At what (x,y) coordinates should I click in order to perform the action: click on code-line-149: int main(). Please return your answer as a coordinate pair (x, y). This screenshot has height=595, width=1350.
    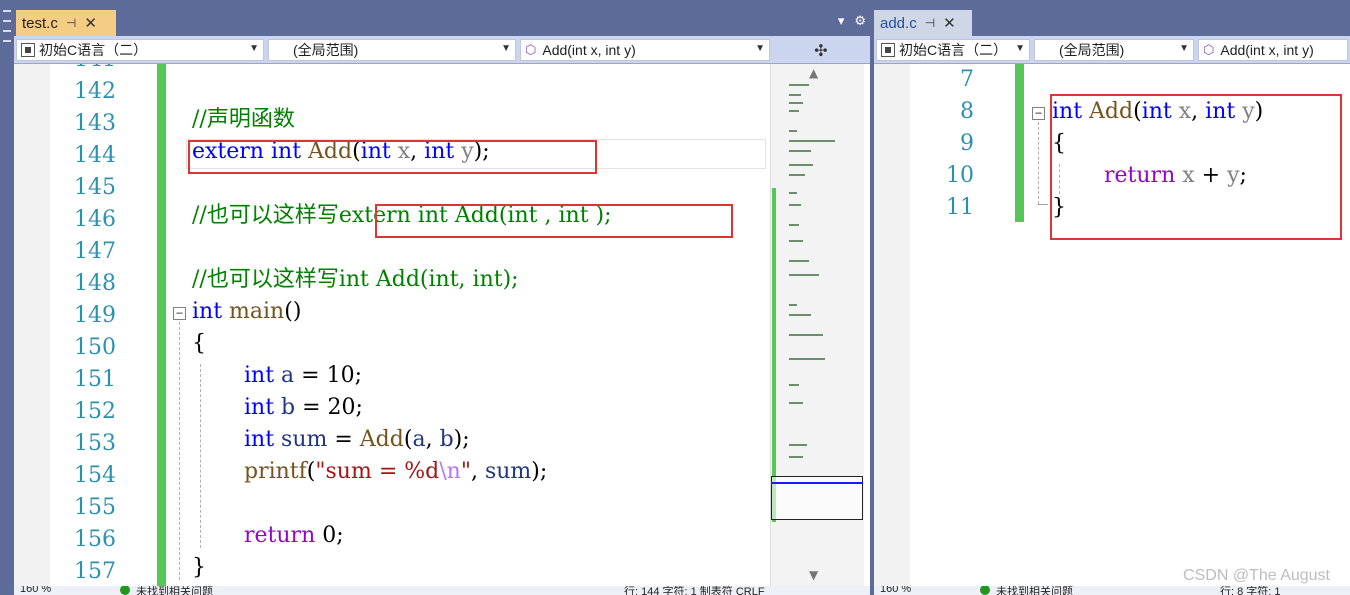
    Looking at the image, I should click on (247, 311).